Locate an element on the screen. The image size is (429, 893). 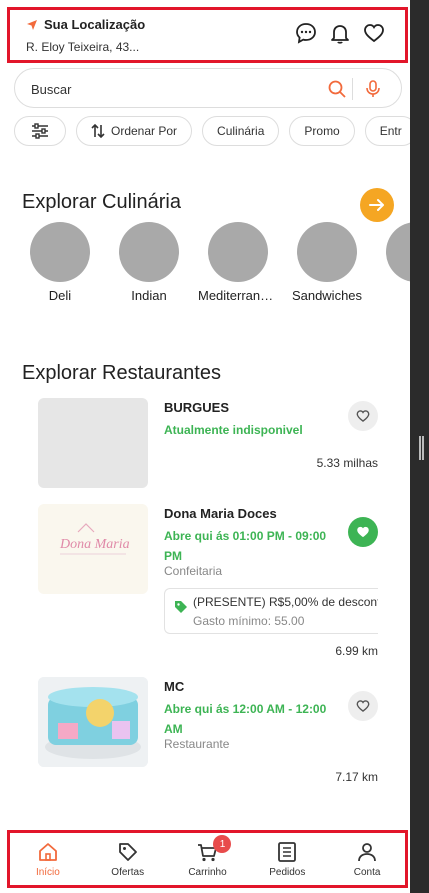
cake-photo-icon is located at coordinates (93, 722).